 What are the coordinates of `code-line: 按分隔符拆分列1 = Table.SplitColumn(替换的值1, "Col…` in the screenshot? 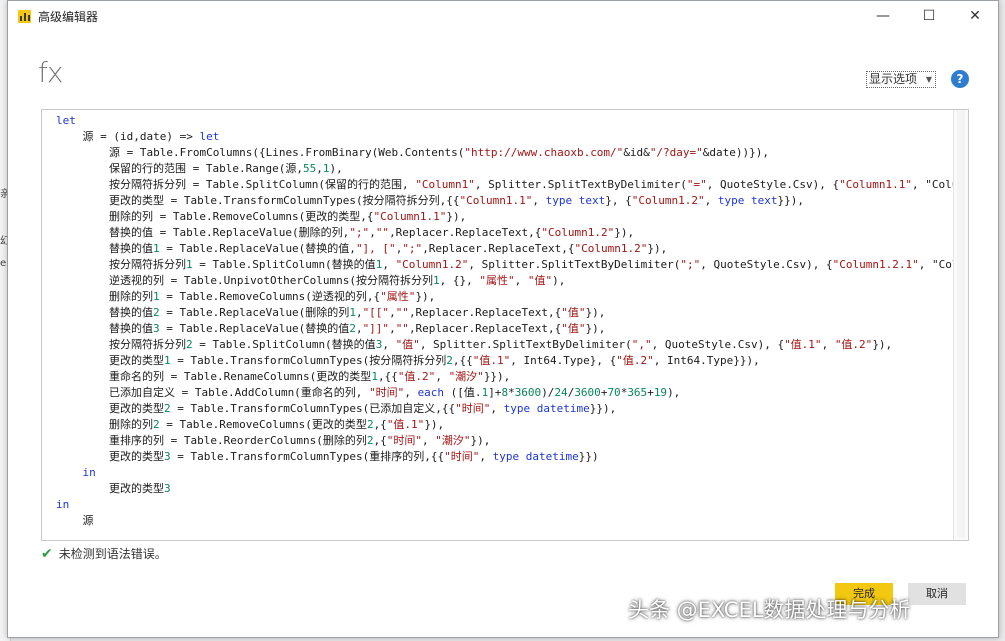 It's located at (511, 264).